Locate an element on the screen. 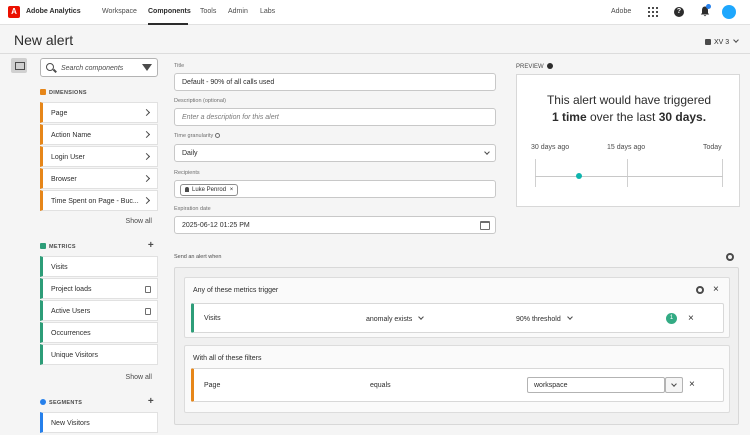 Image resolution: width=750 pixels, height=435 pixels. preview-line-2: 1 time over the last 30 days. is located at coordinates (629, 117).